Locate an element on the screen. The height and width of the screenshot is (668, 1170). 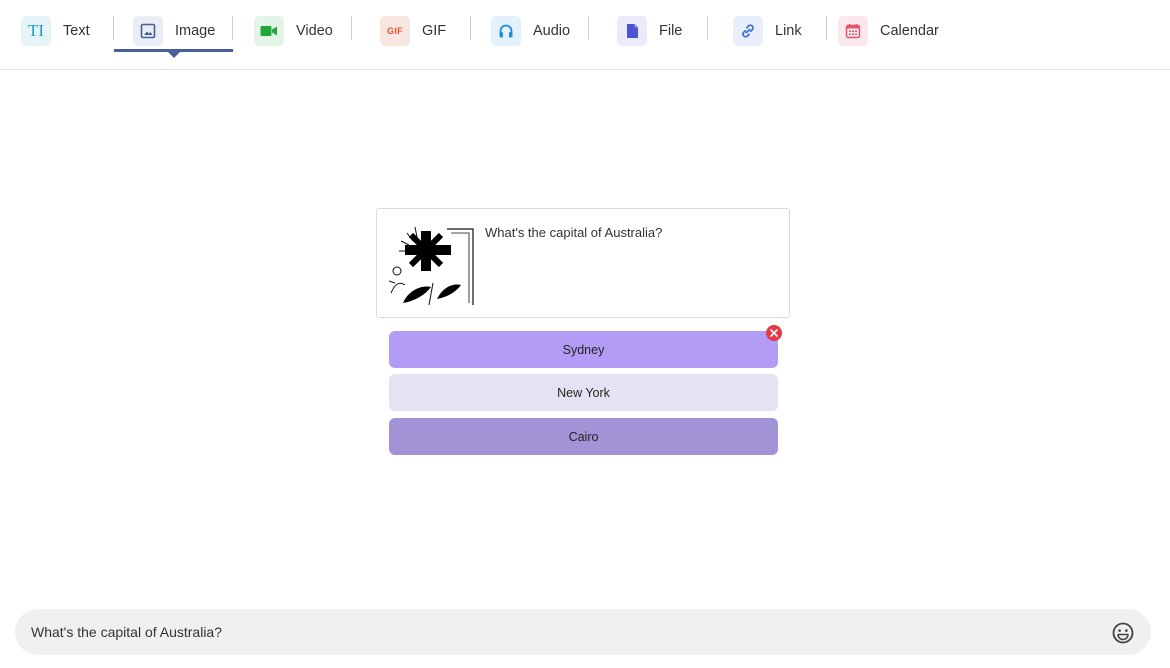
question-card: What's the capital of Australia? is located at coordinates (583, 263).